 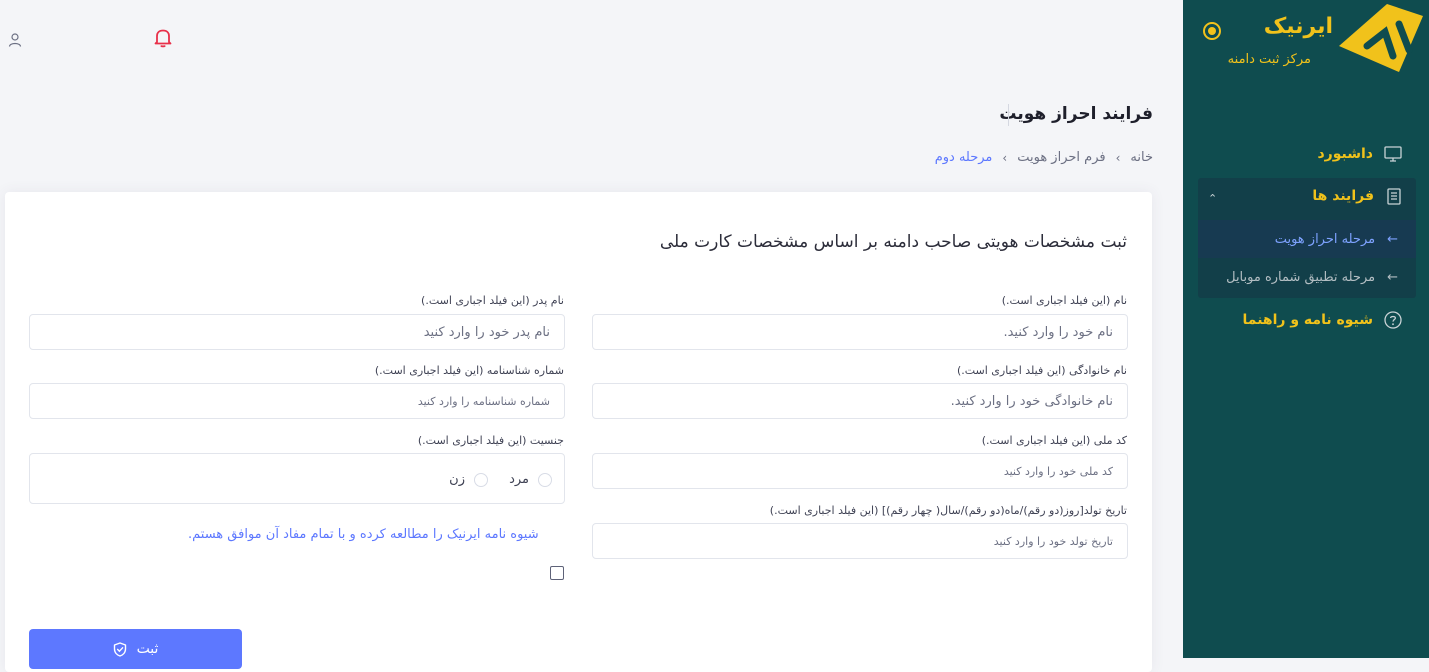 What do you see at coordinates (1394, 196) in the screenshot?
I see `document-icon` at bounding box center [1394, 196].